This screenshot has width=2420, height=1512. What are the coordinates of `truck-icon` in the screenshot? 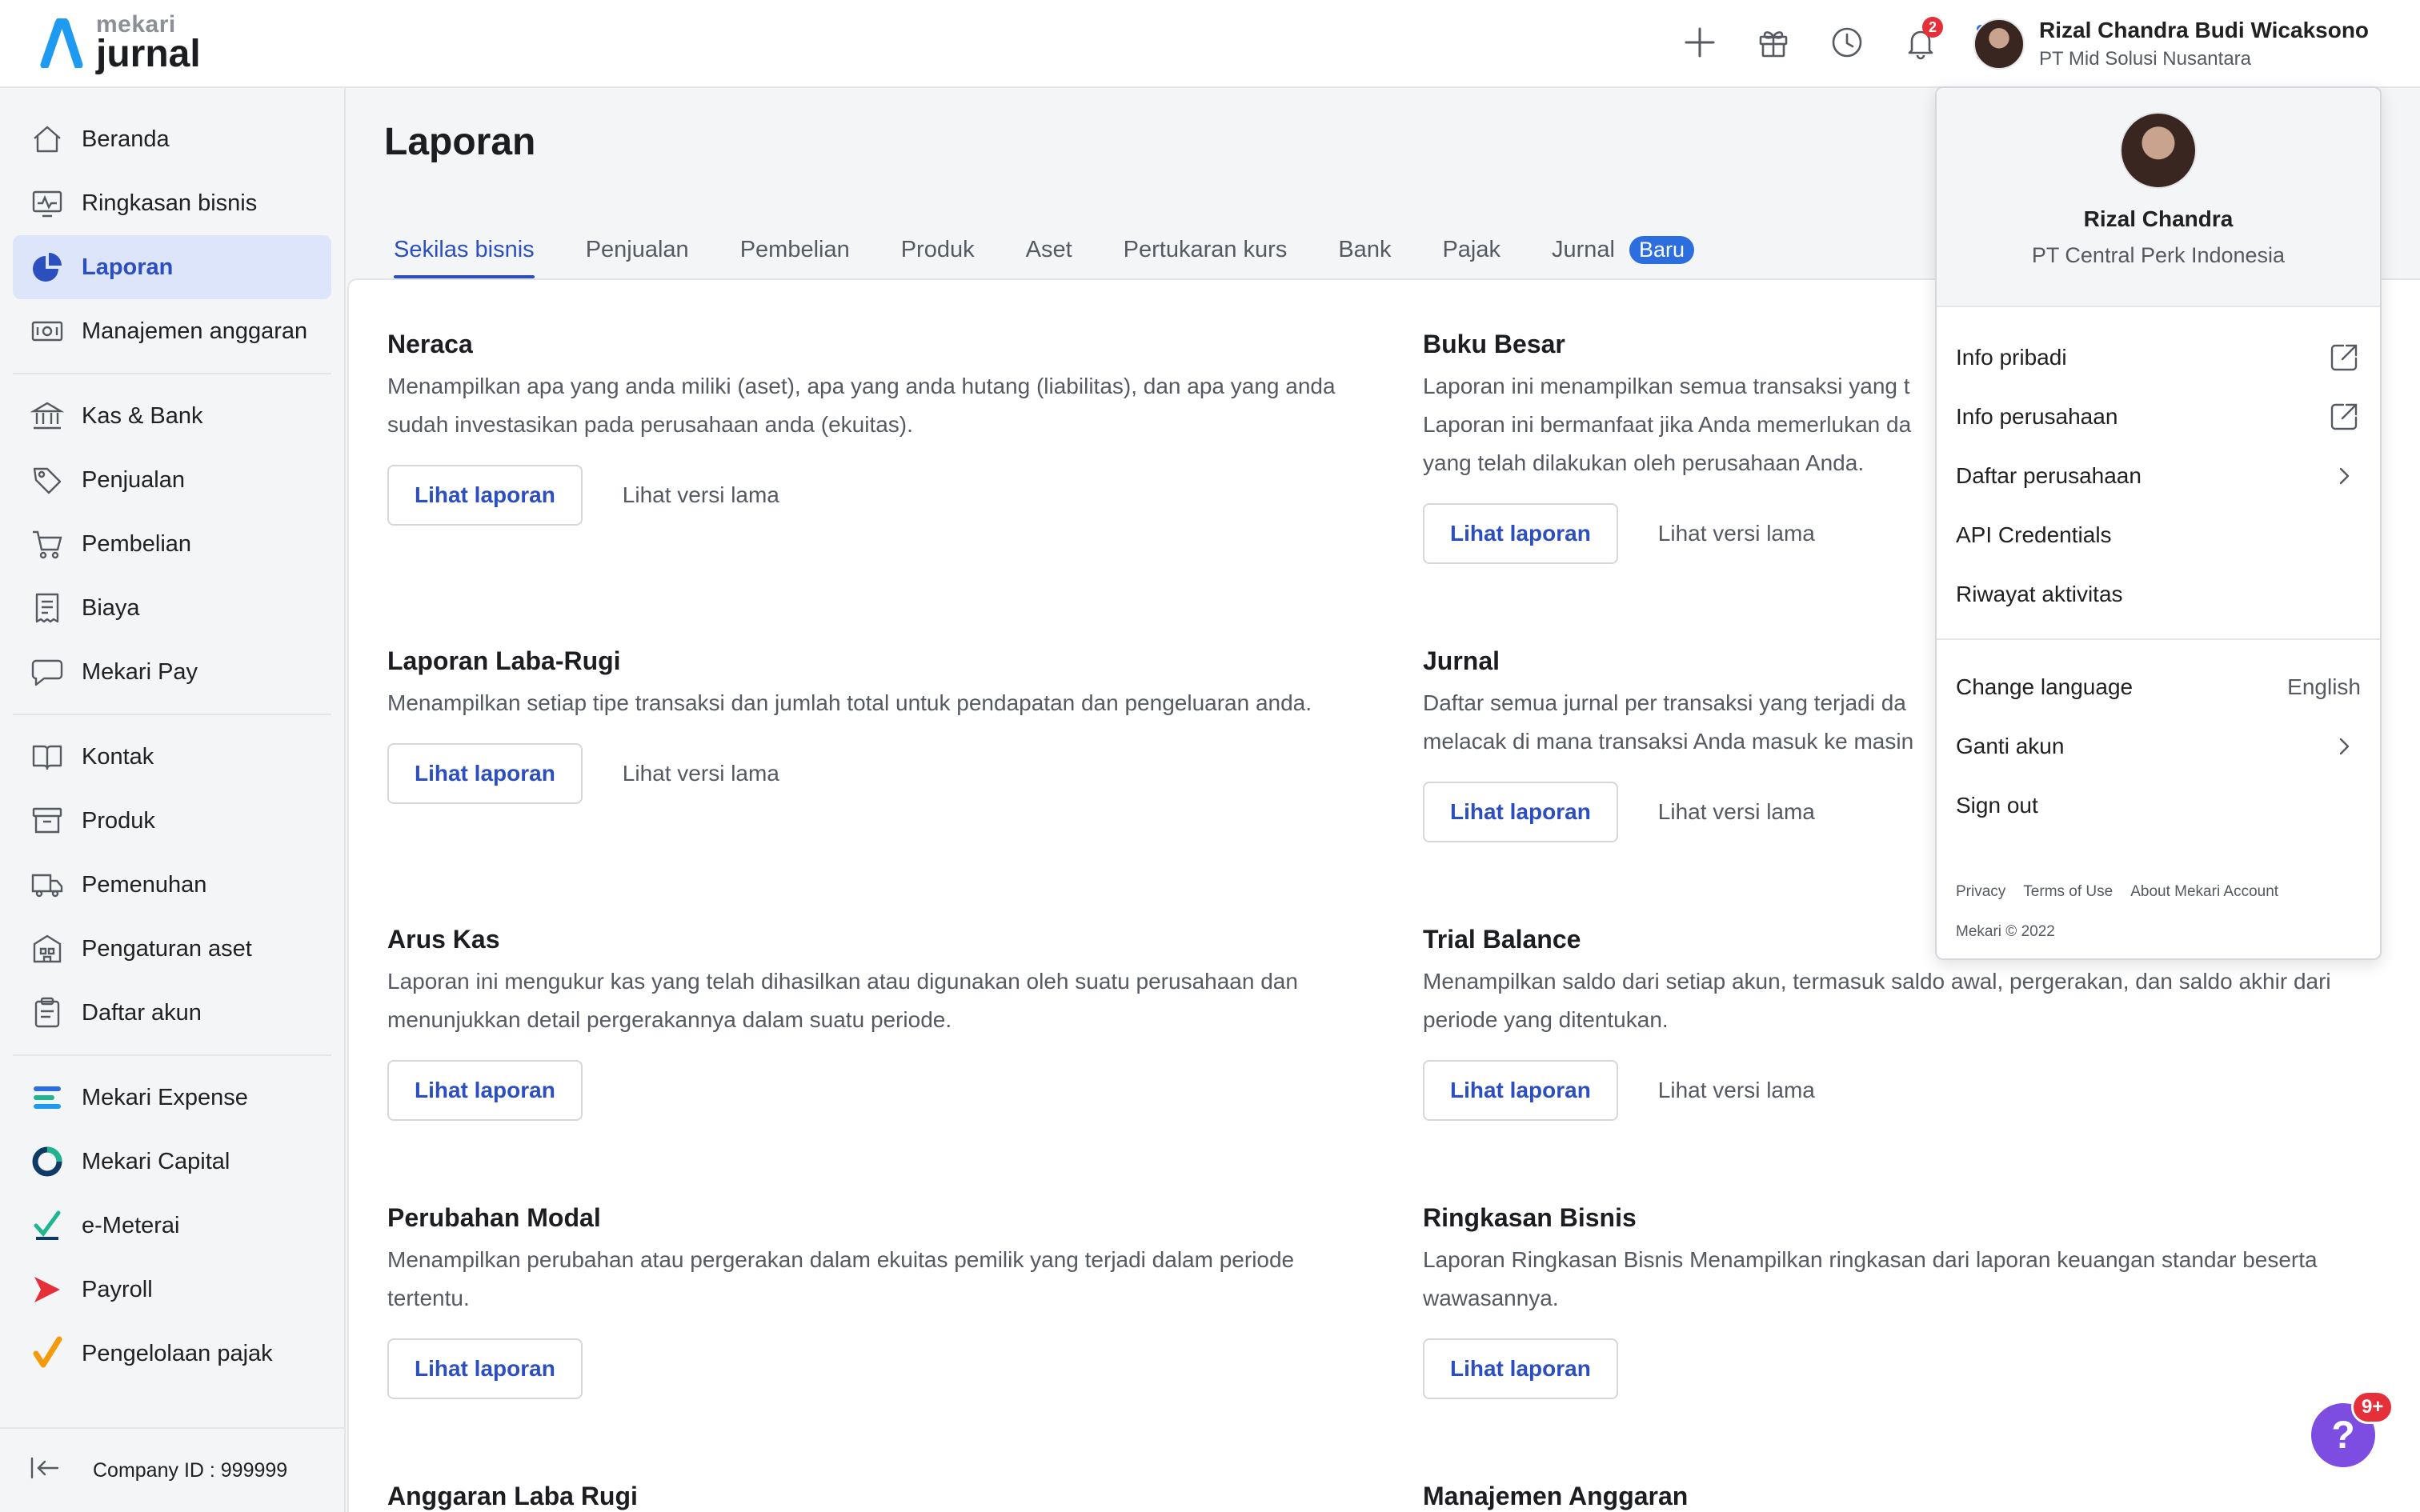 It's located at (47, 884).